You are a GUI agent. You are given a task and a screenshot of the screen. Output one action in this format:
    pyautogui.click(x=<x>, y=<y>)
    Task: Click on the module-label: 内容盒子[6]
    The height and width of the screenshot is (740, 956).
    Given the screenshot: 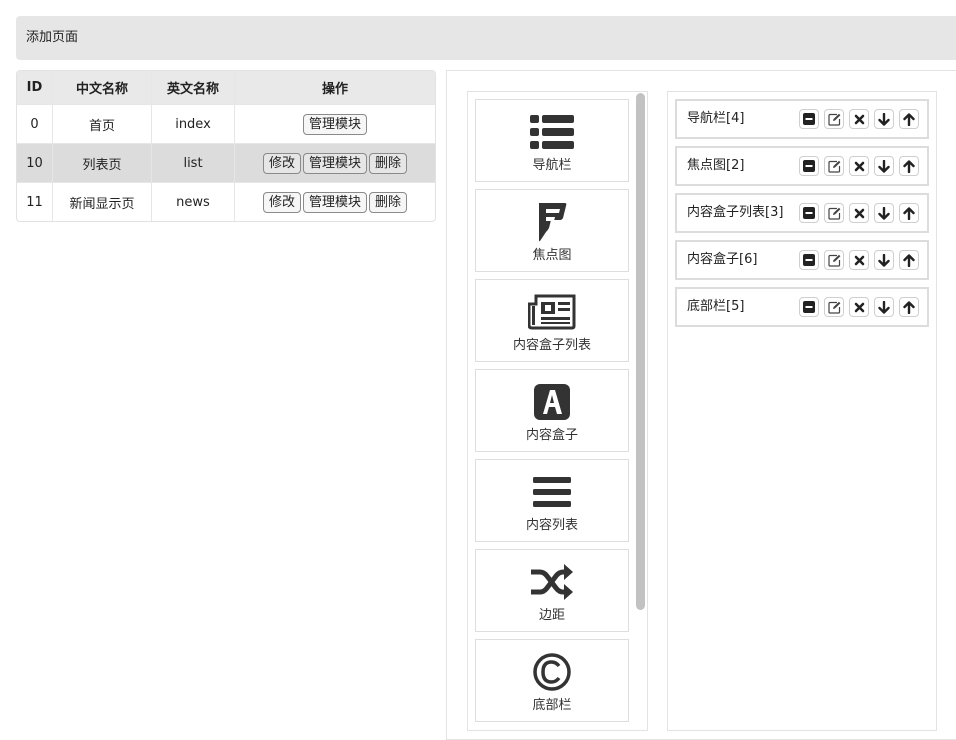 What is the action you would take?
    pyautogui.click(x=722, y=259)
    